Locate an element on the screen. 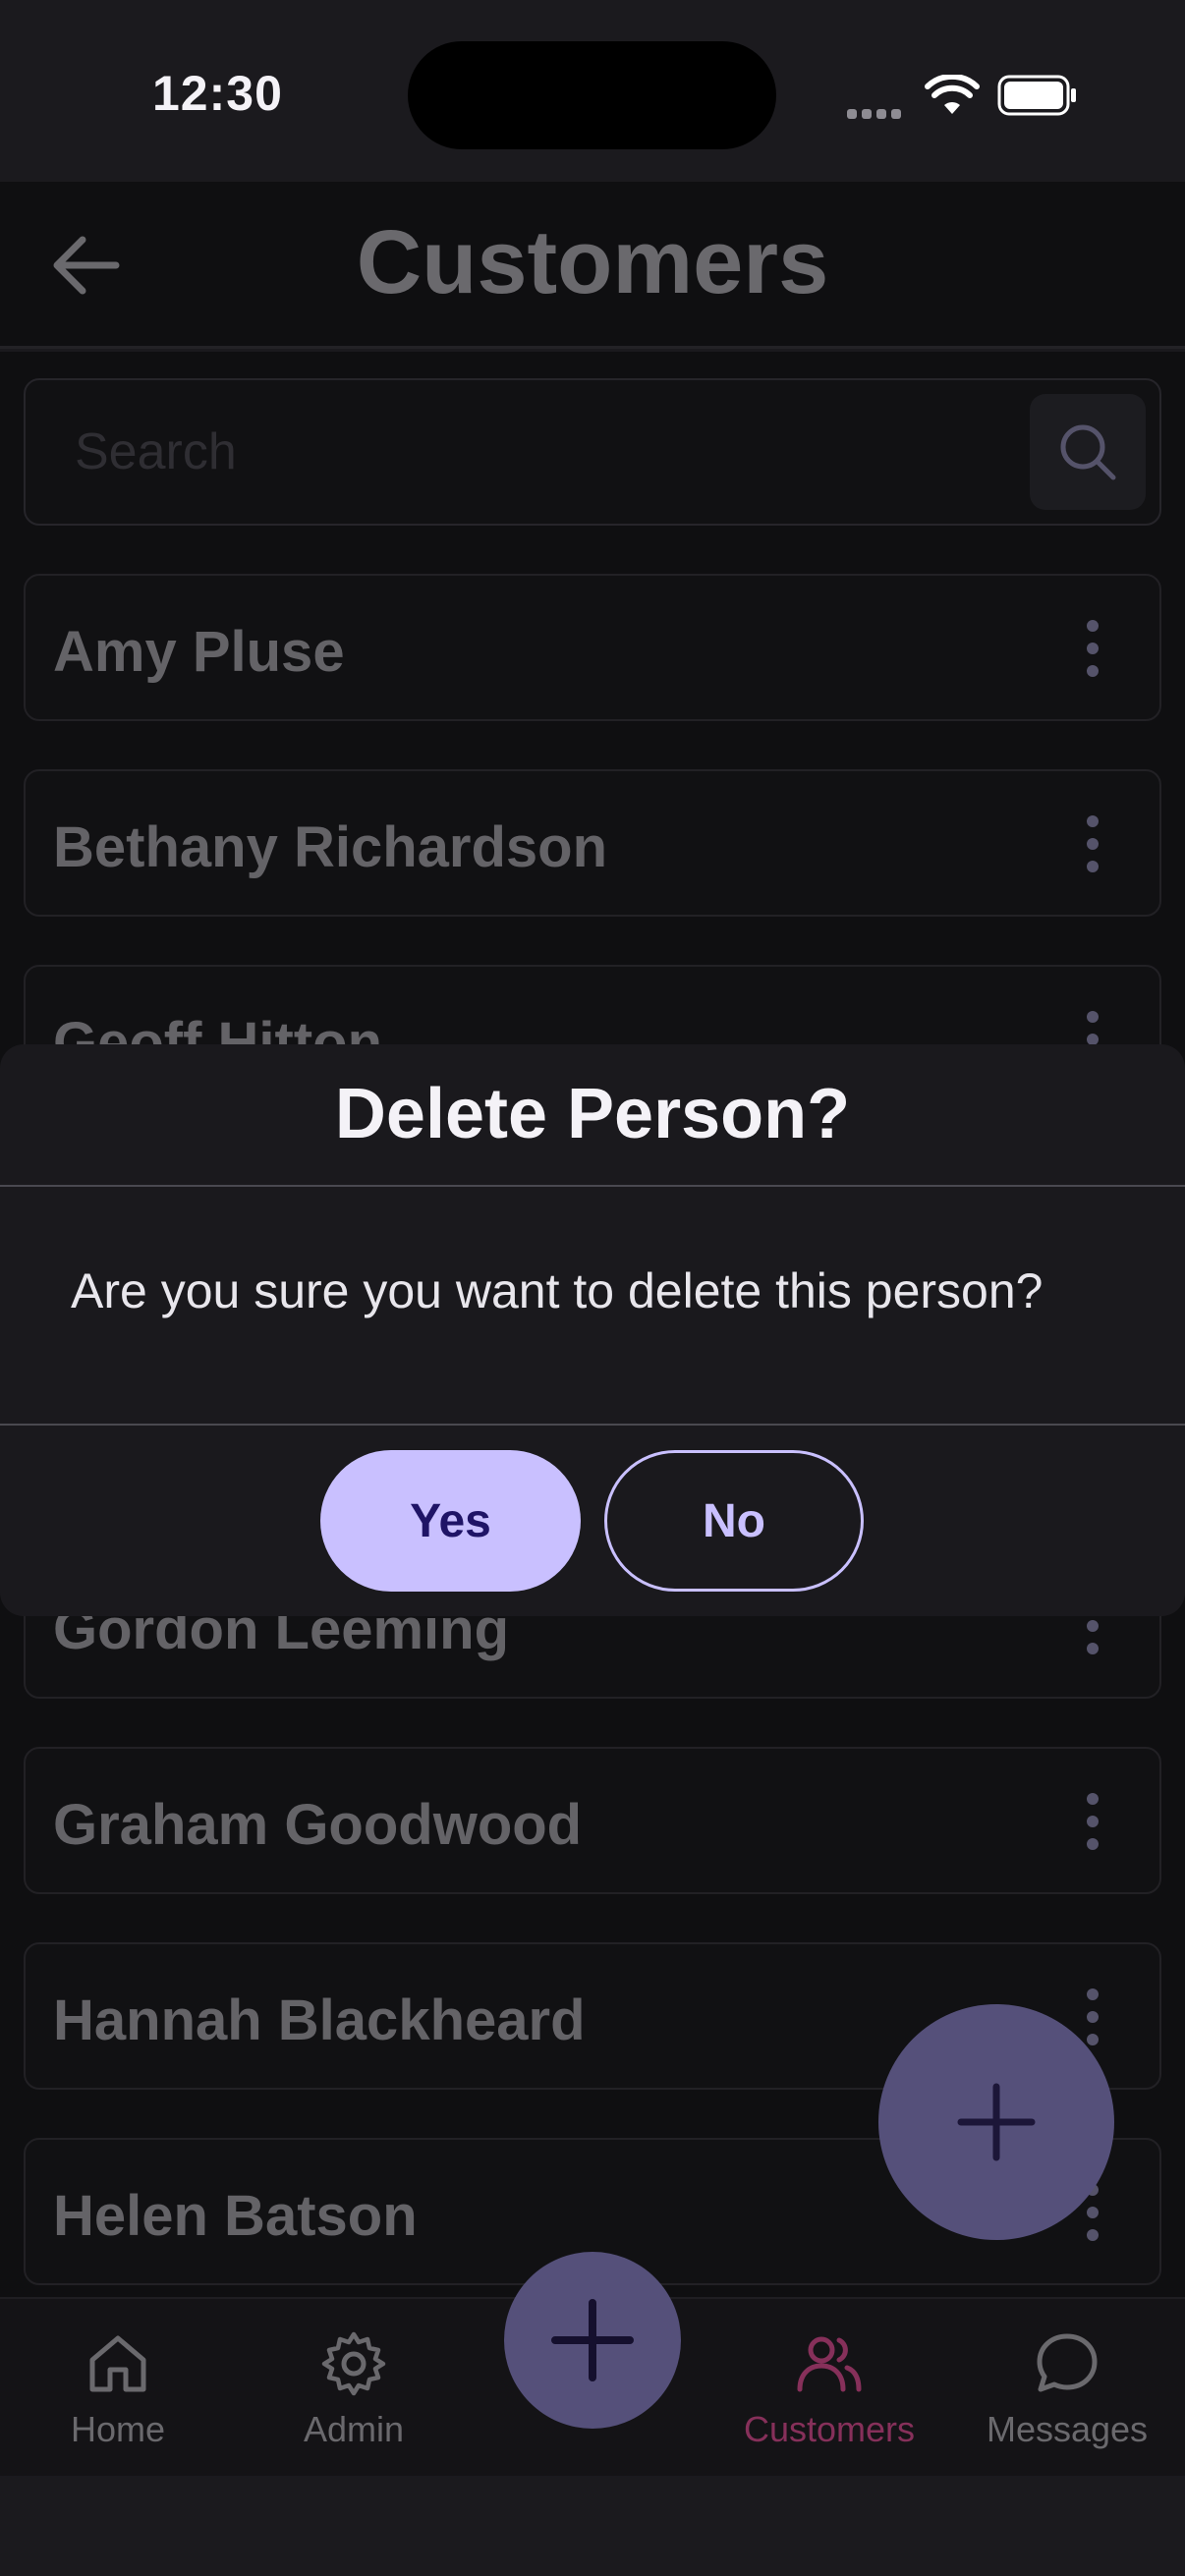  nav-item-home: Home is located at coordinates (118, 2397).